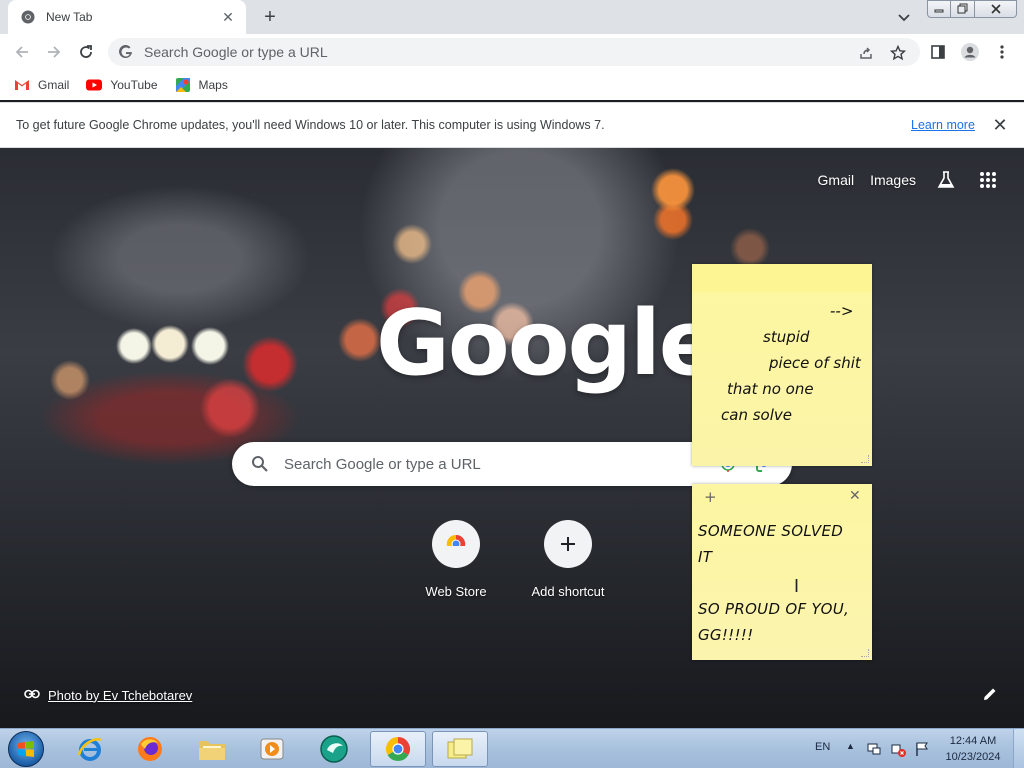 This screenshot has height=768, width=1024. Describe the element at coordinates (850, 746) in the screenshot. I see `show-hidden-icons-arrow-icon: ▲` at that location.